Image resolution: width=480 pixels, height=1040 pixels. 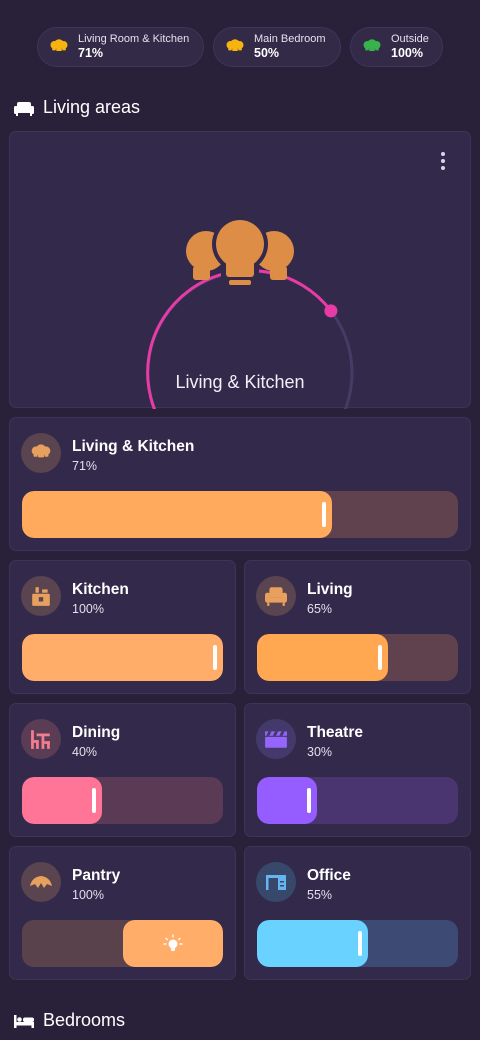 I want to click on chip-main-bedroom: Main Bedroom 50%, so click(x=277, y=47).